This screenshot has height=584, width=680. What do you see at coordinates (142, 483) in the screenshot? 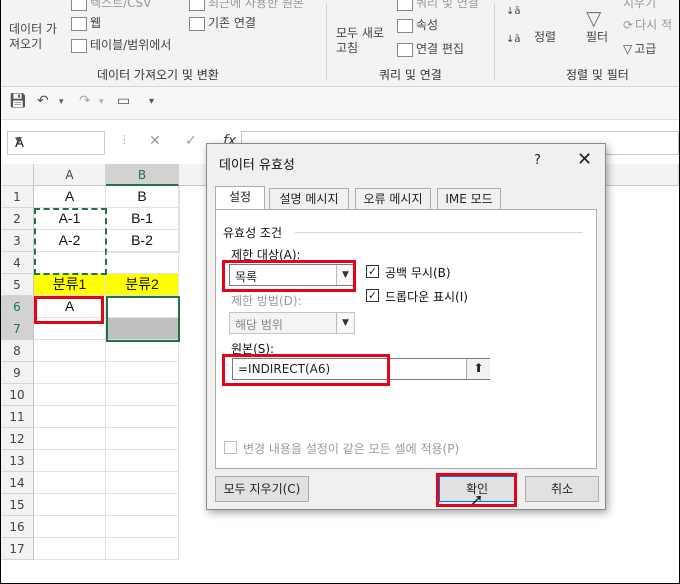
I see `cell-b14` at bounding box center [142, 483].